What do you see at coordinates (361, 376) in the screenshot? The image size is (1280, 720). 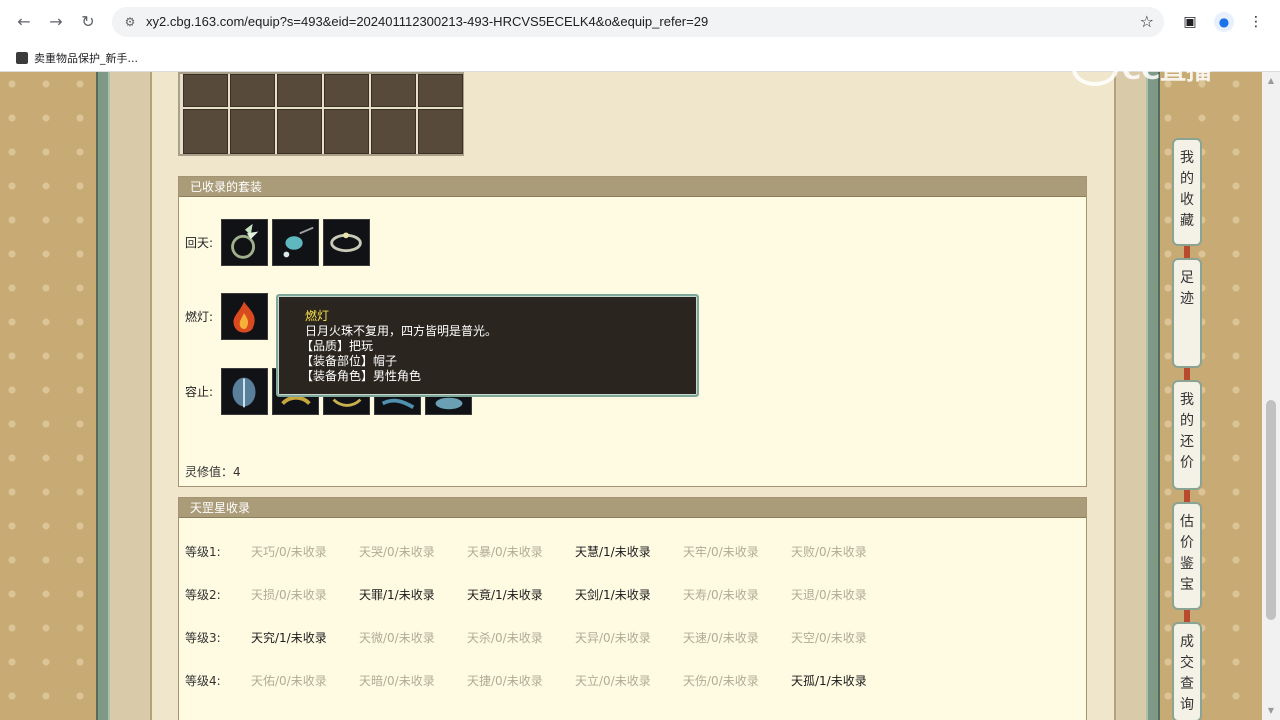 I see `tooltip-role: 【装备角色】男性角色` at bounding box center [361, 376].